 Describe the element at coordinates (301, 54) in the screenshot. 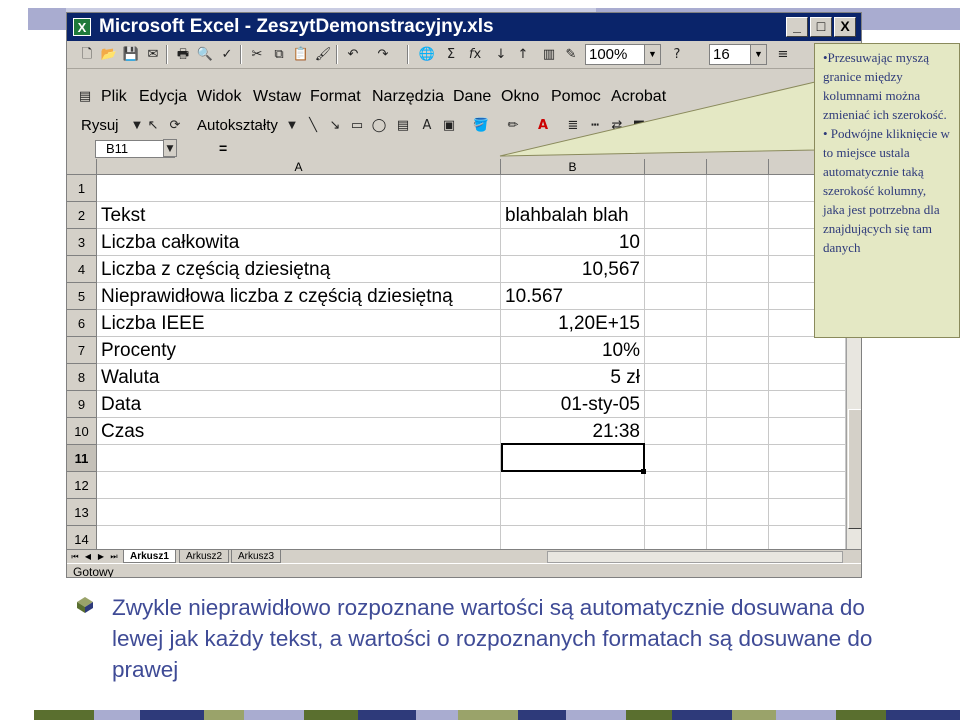

I see `paste-icon: 📋` at that location.